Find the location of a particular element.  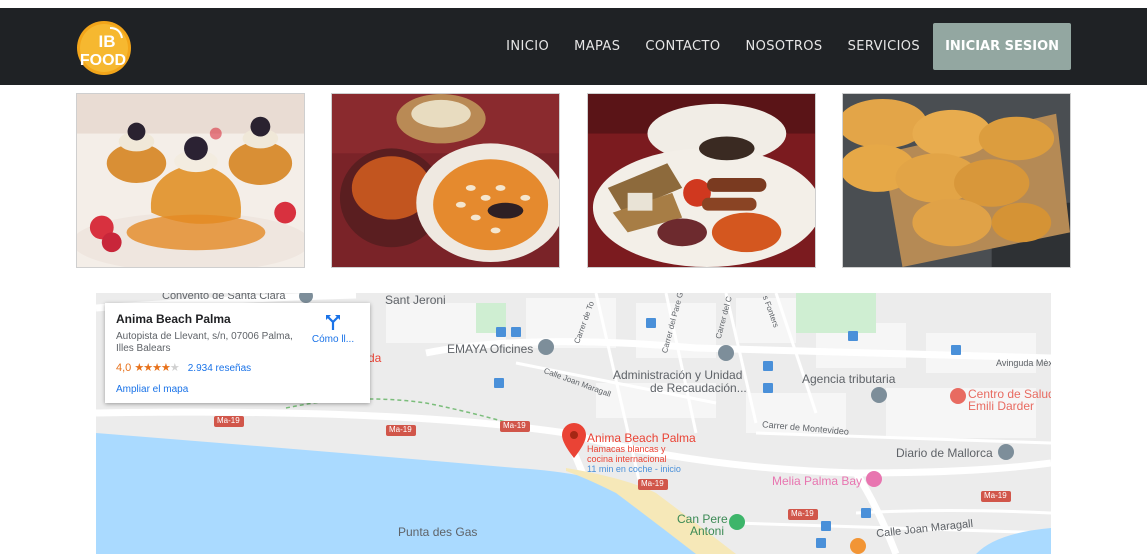

map-label-melia: Melia Palma Bay is located at coordinates (817, 481).